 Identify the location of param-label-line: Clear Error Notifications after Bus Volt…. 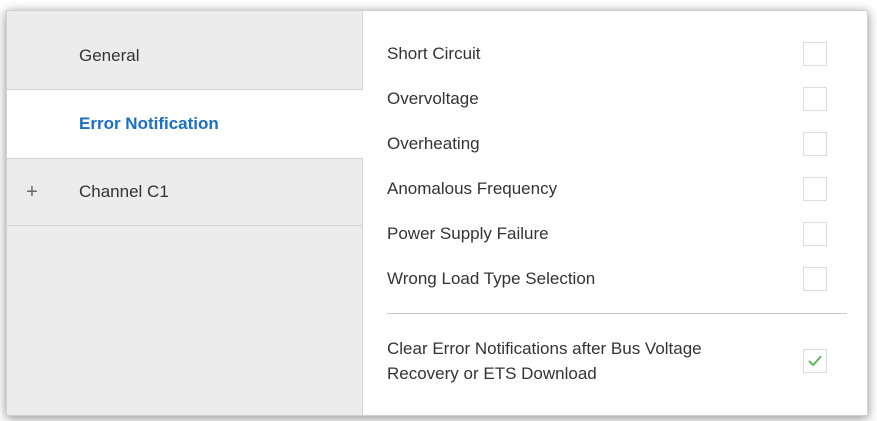
(544, 348).